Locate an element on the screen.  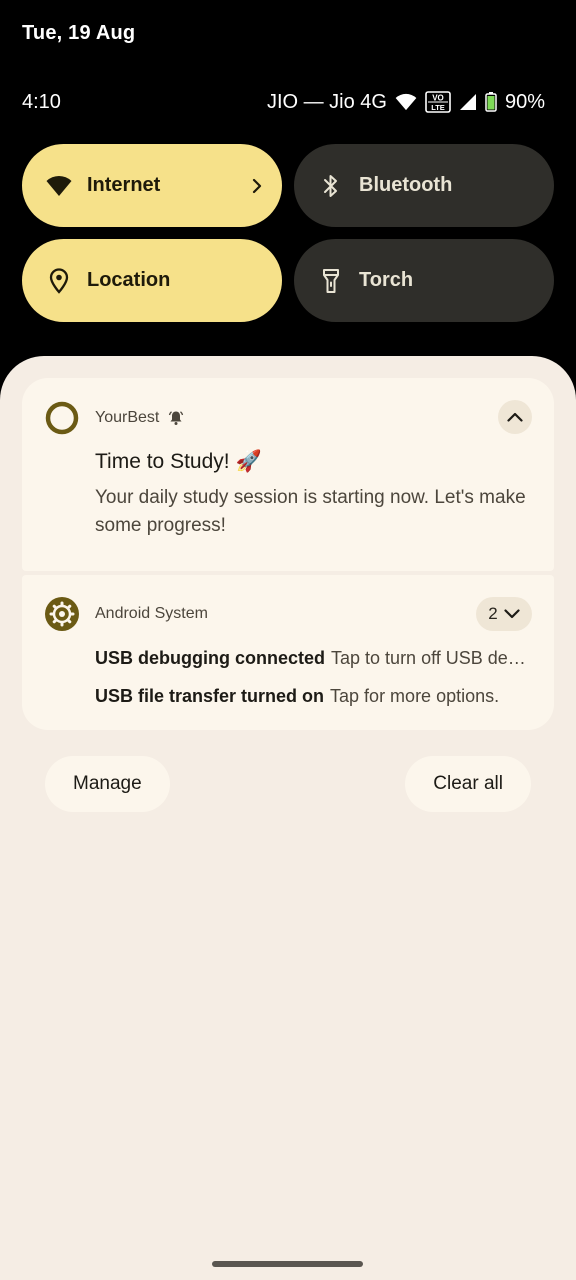
chevron-right-icon is located at coordinates (257, 186).